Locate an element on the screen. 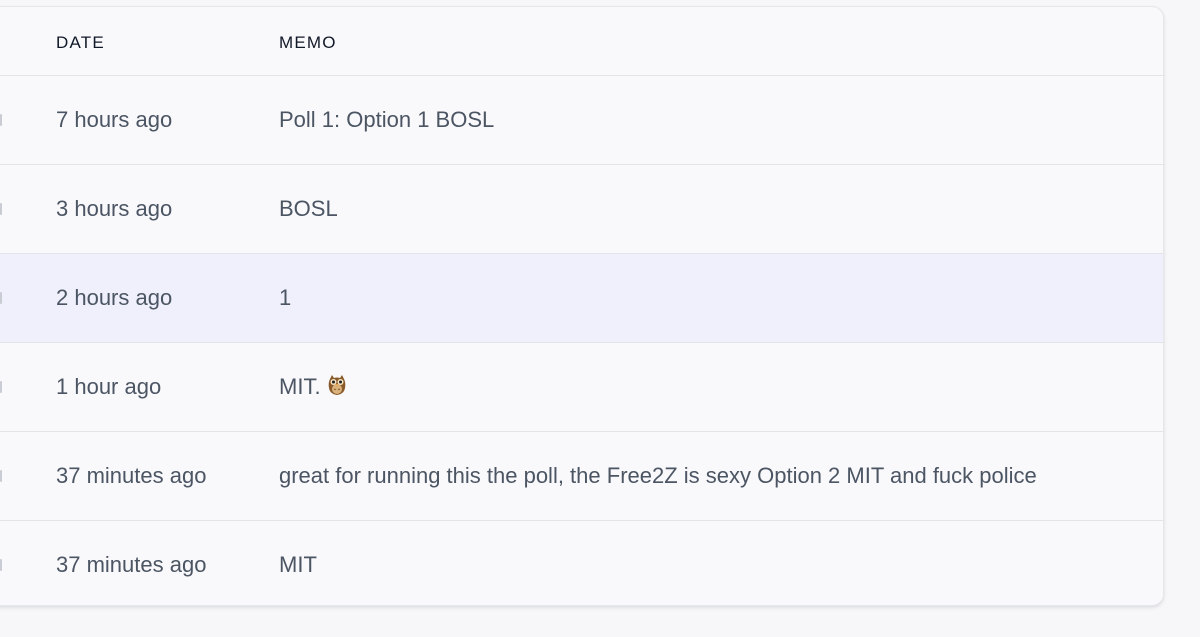 This screenshot has height=637, width=1200. memo-cell: MIT. is located at coordinates (313, 388).